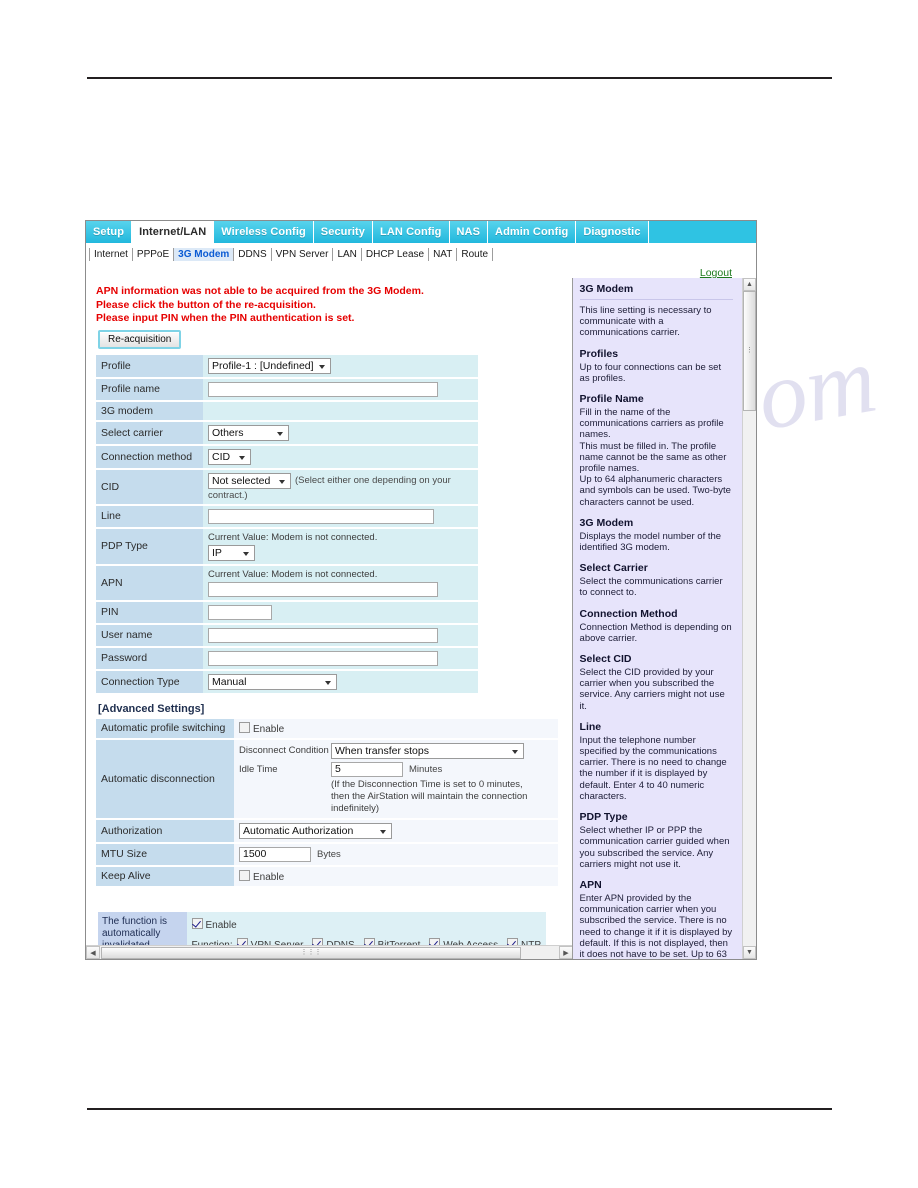  What do you see at coordinates (565, 952) in the screenshot?
I see `scroll-right-arrow-icon: ▶` at bounding box center [565, 952].